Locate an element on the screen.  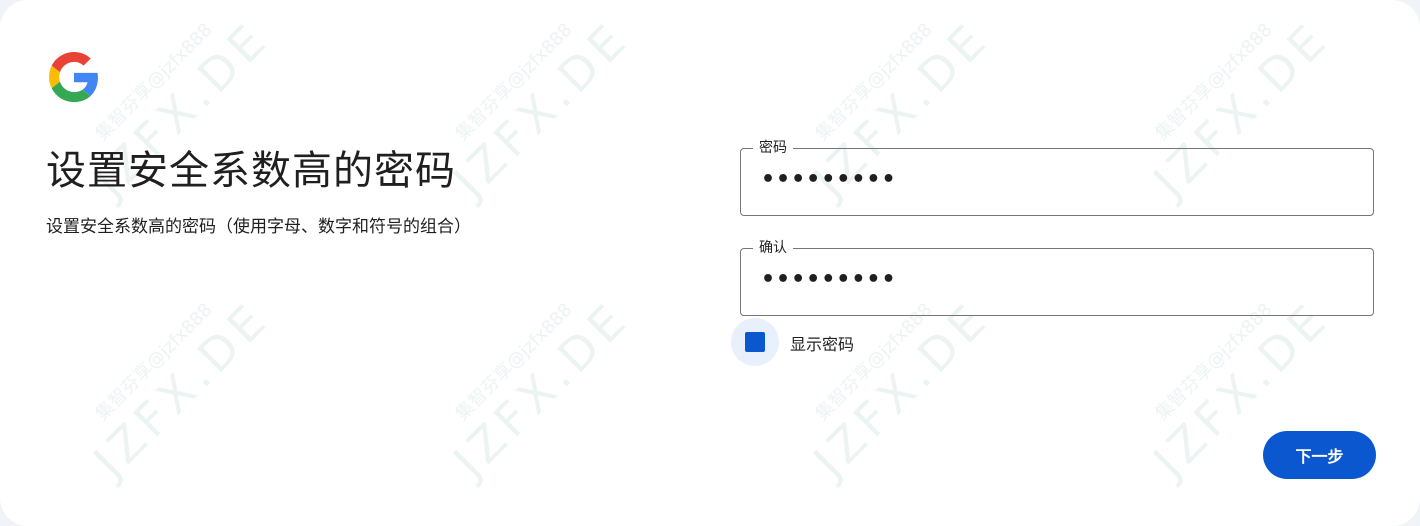
page-title: 设置安全系数高的密码 is located at coordinates (251, 171).